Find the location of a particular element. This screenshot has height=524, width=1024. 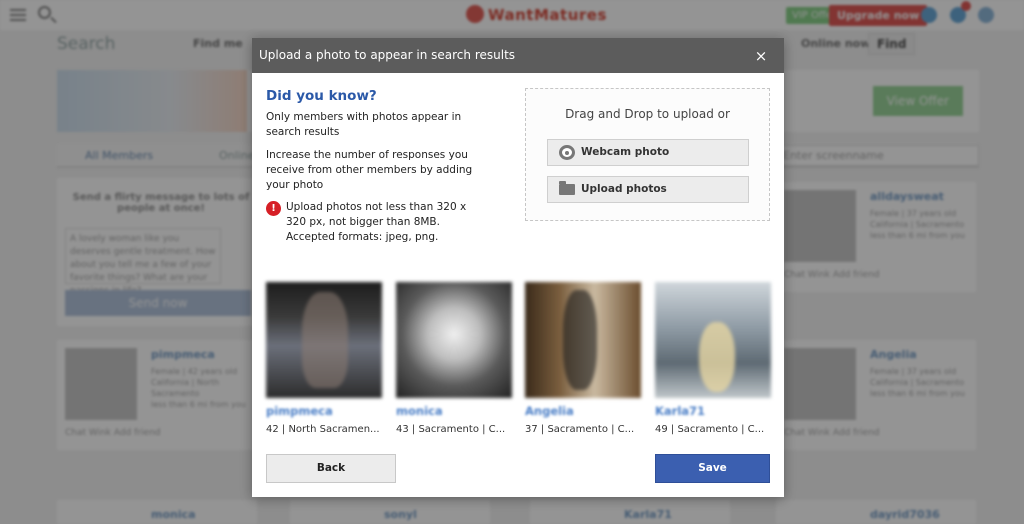

webcam-photo-button: Webcam photo is located at coordinates (648, 152).